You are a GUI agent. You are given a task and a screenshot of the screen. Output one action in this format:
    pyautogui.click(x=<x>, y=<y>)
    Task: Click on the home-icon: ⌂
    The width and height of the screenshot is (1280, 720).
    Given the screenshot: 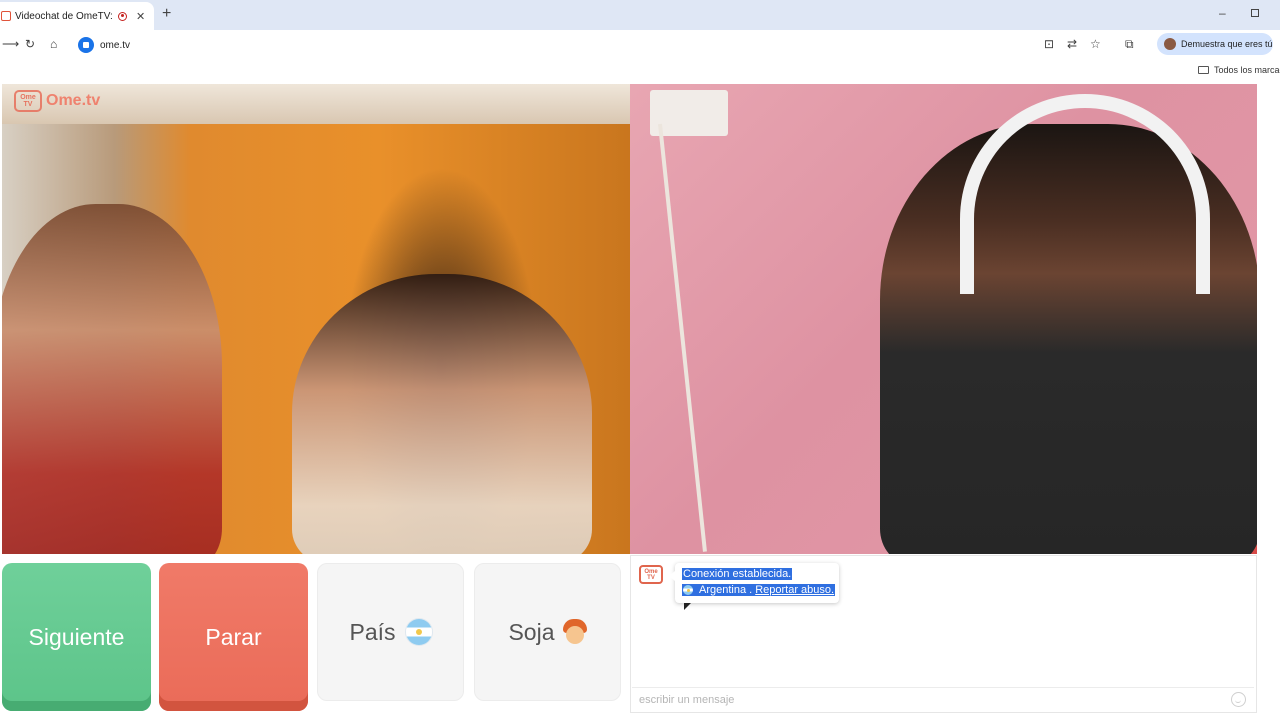 What is the action you would take?
    pyautogui.click(x=53, y=44)
    